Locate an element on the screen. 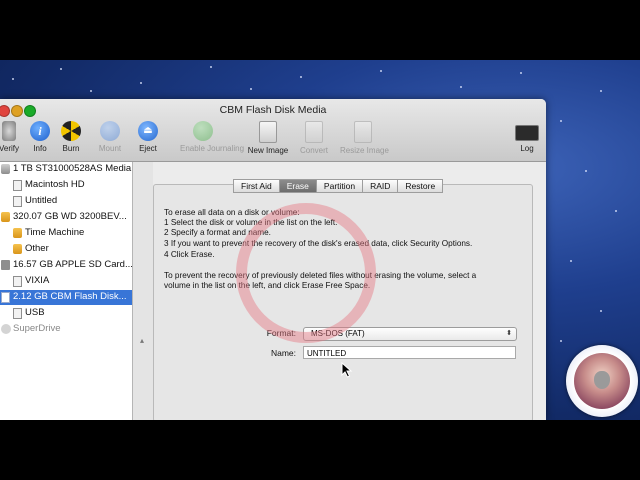  mouse-pointer-icon is located at coordinates (347, 370).